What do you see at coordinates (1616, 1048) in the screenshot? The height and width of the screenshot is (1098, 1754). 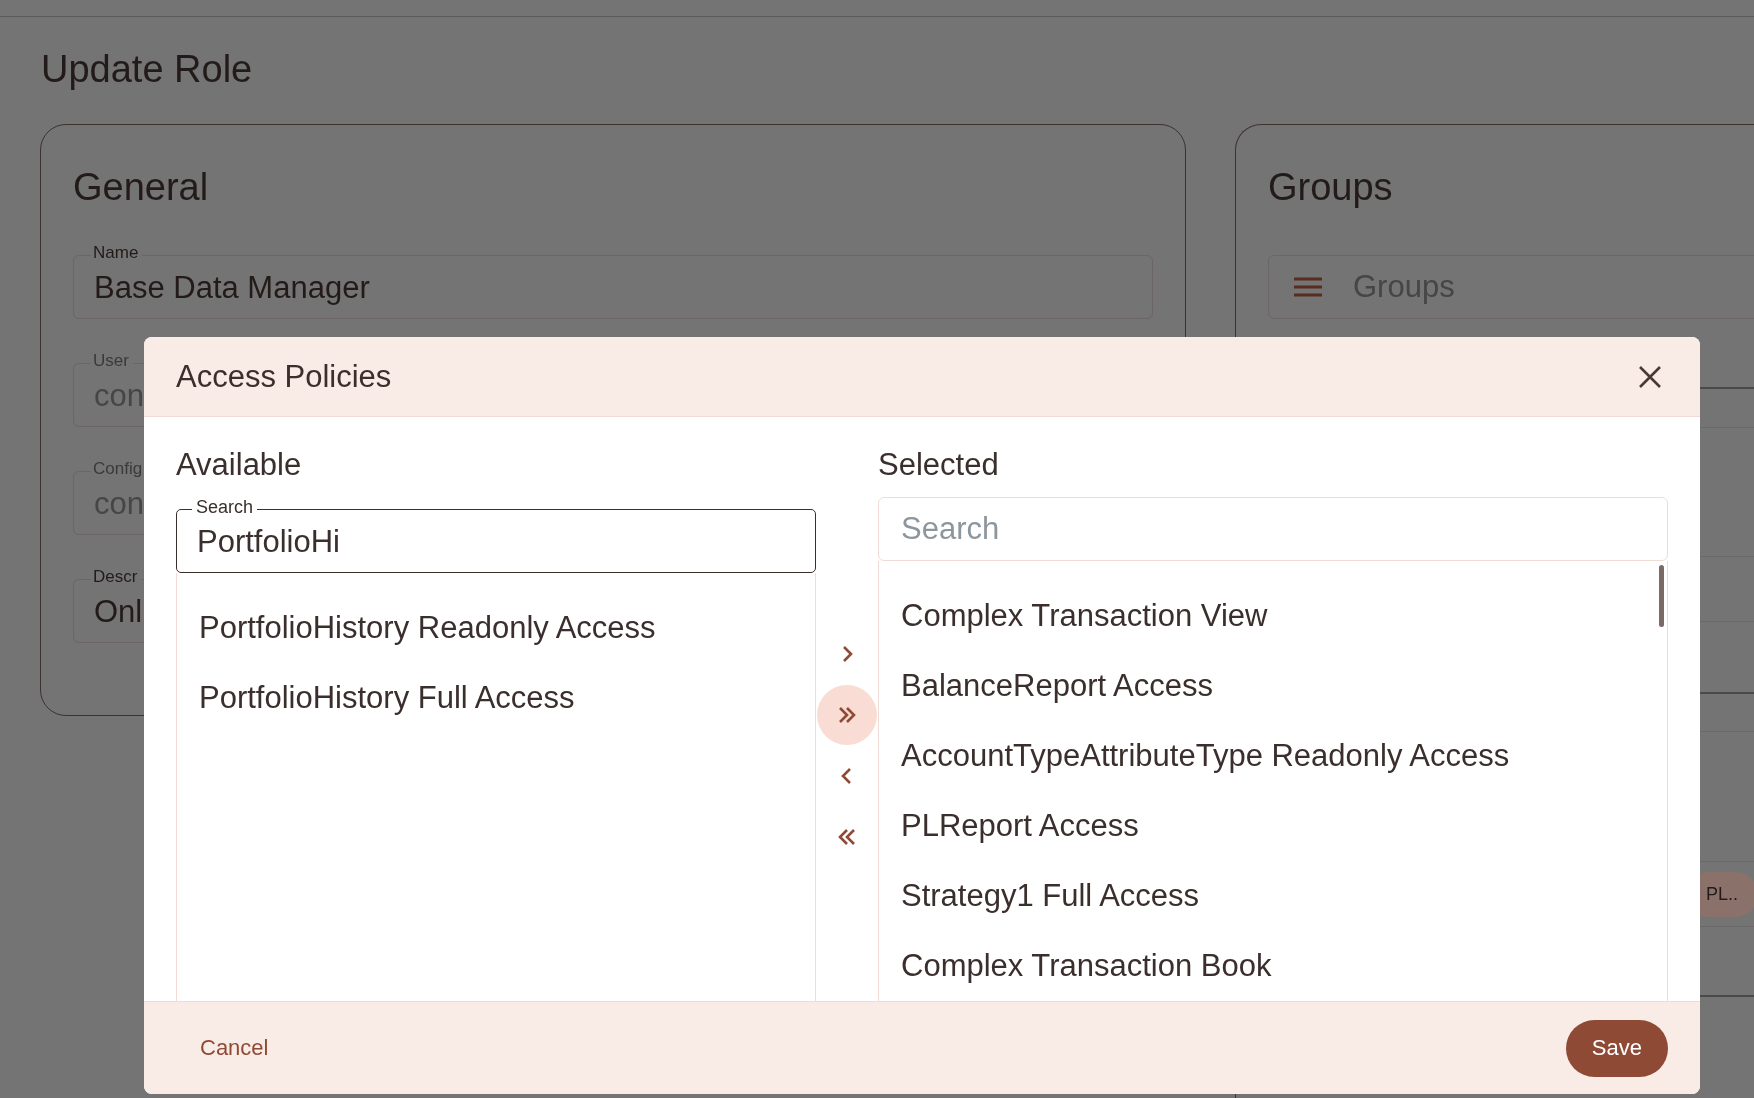 I see `save-button: Save` at bounding box center [1616, 1048].